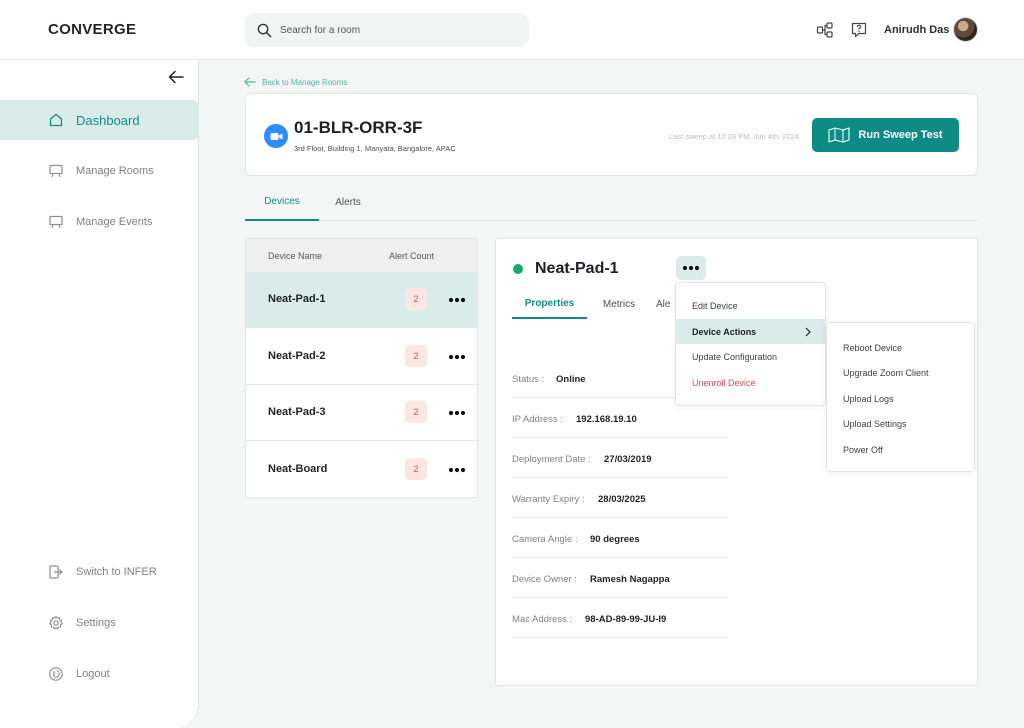  What do you see at coordinates (390, 30) in the screenshot?
I see `search-input` at bounding box center [390, 30].